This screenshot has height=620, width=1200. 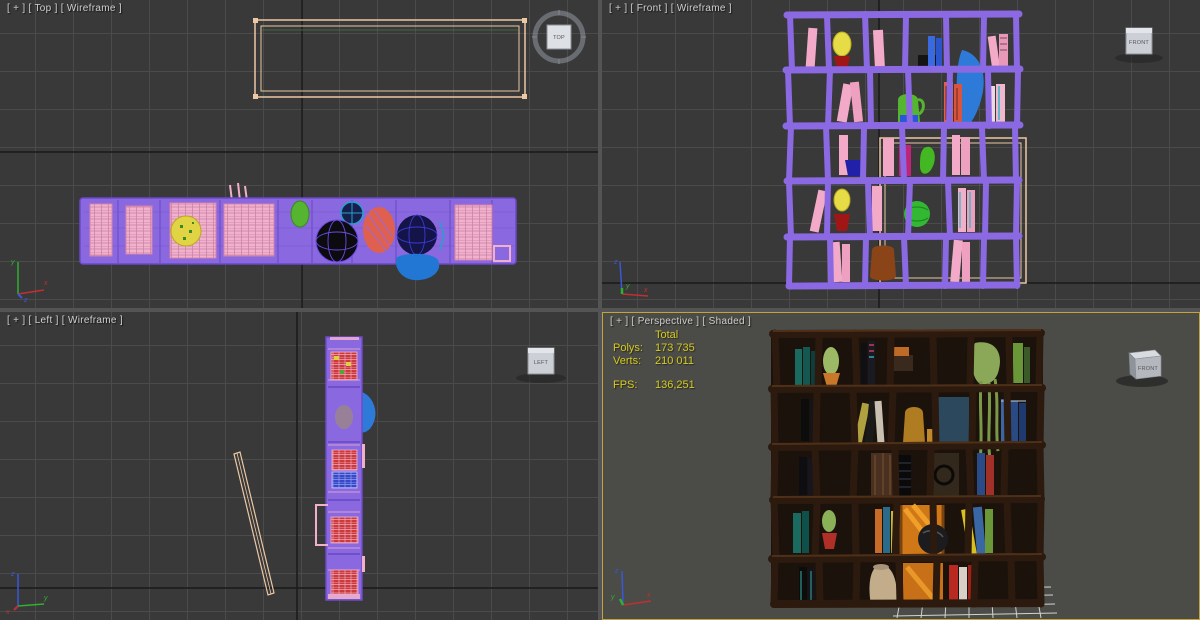 I want to click on viewcube-left: LEFT, so click(x=542, y=362).